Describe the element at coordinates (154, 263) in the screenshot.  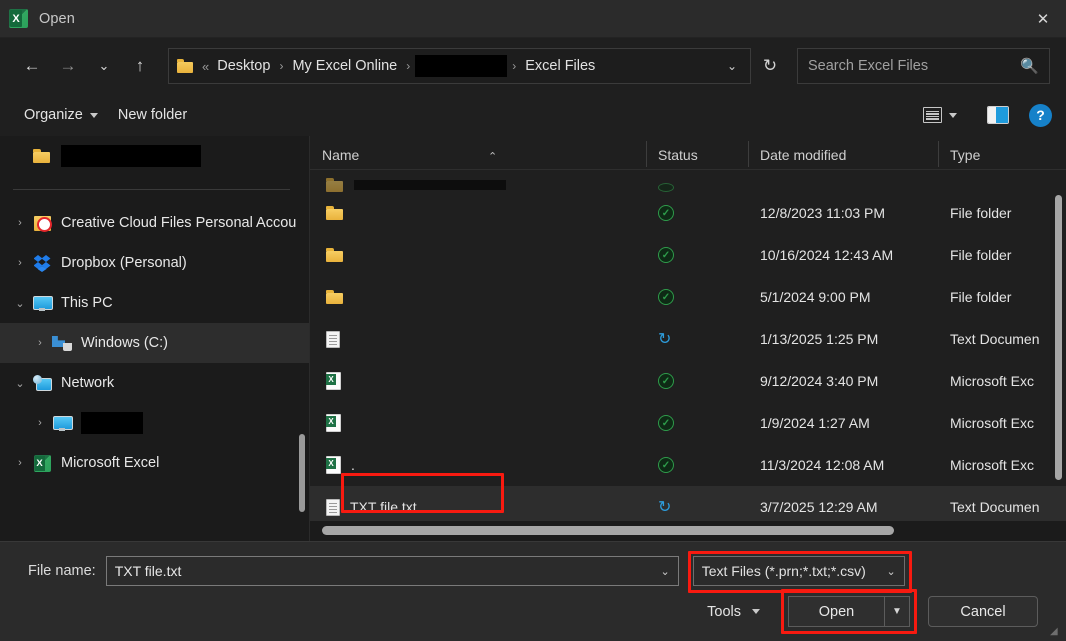
I see `sidebar-item-dropbox: › Dropbox (Personal)` at that location.